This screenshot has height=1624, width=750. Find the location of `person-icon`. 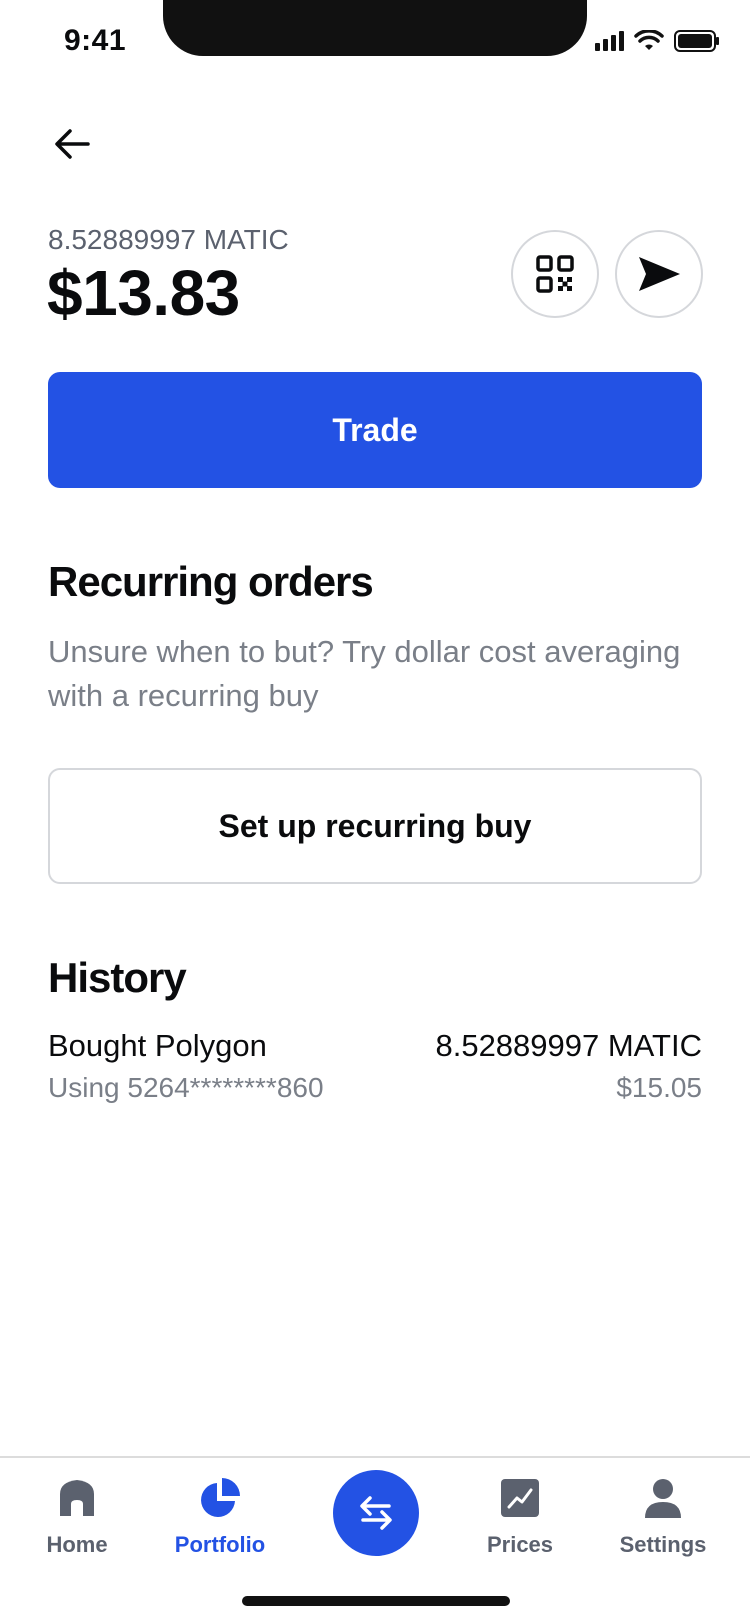

person-icon is located at coordinates (663, 1498).